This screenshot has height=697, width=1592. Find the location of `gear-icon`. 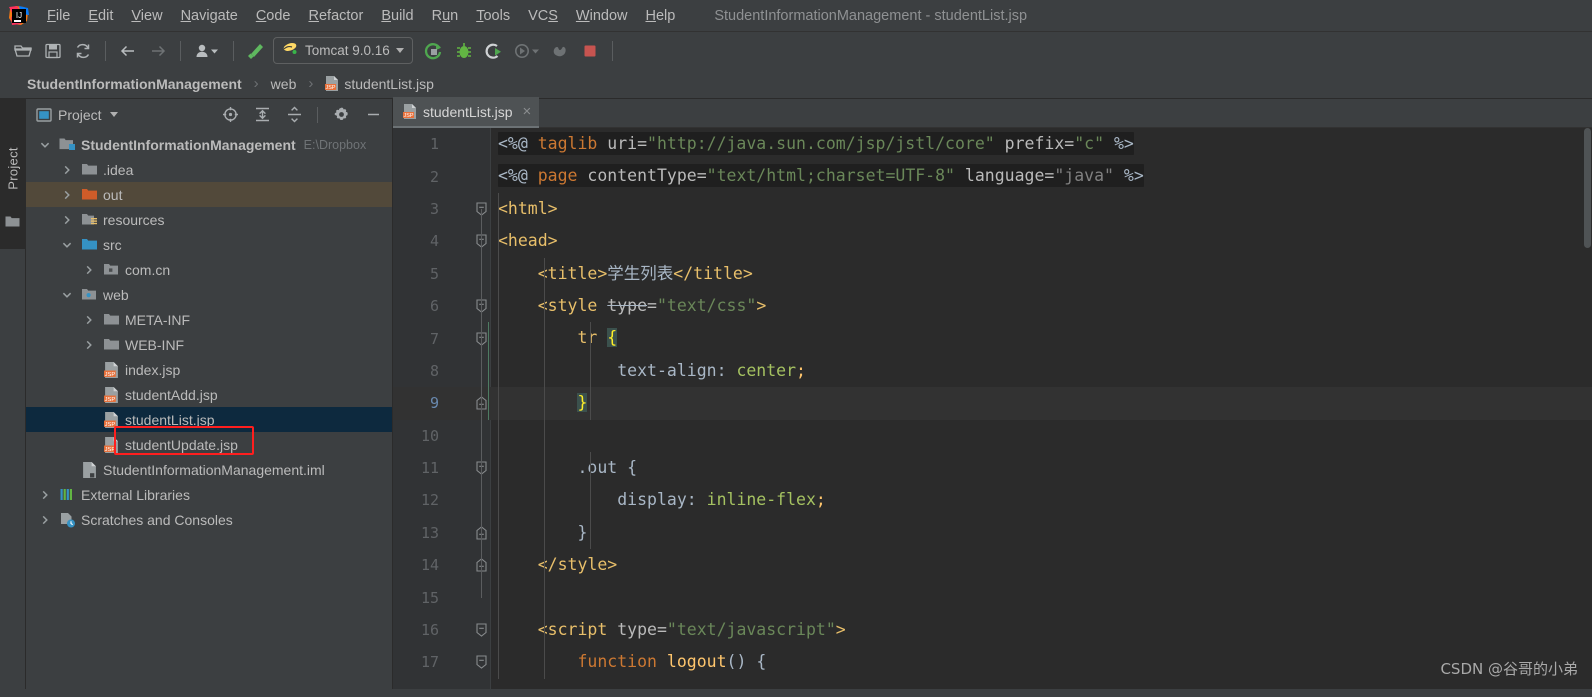

gear-icon is located at coordinates (341, 115).